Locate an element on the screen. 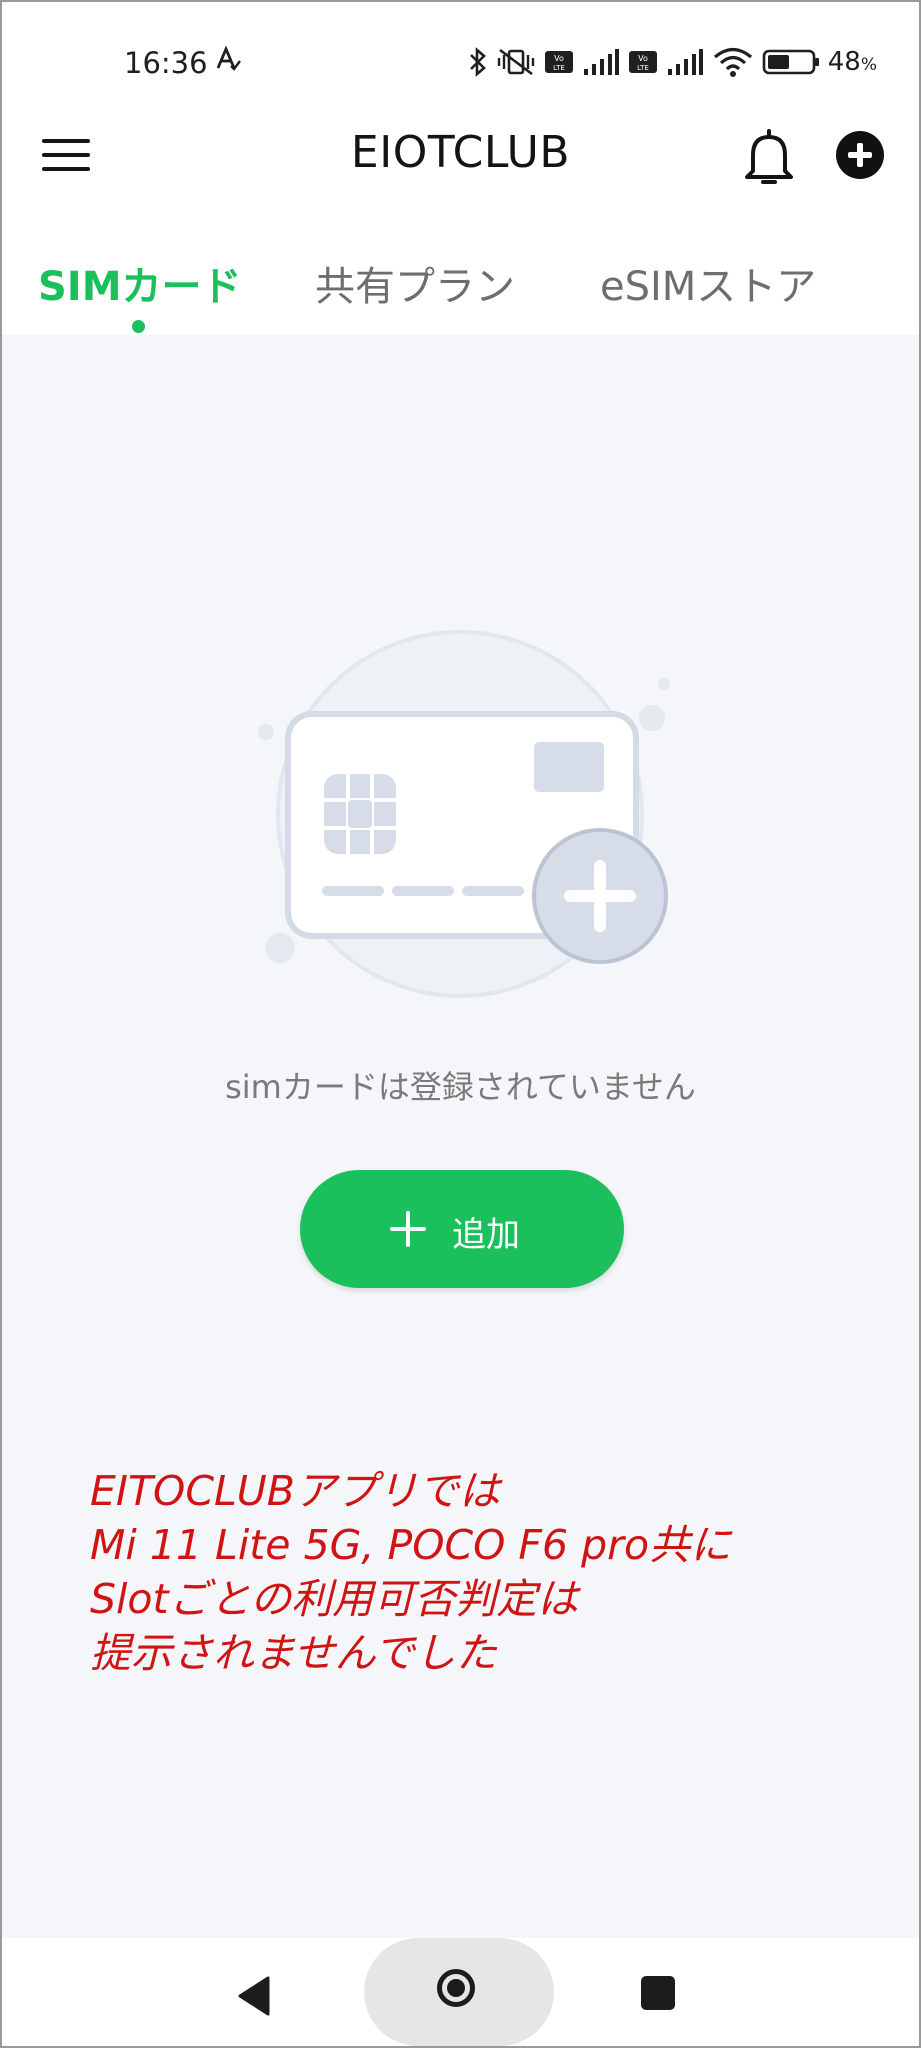 The width and height of the screenshot is (921, 2048). home-dot is located at coordinates (456, 1988).